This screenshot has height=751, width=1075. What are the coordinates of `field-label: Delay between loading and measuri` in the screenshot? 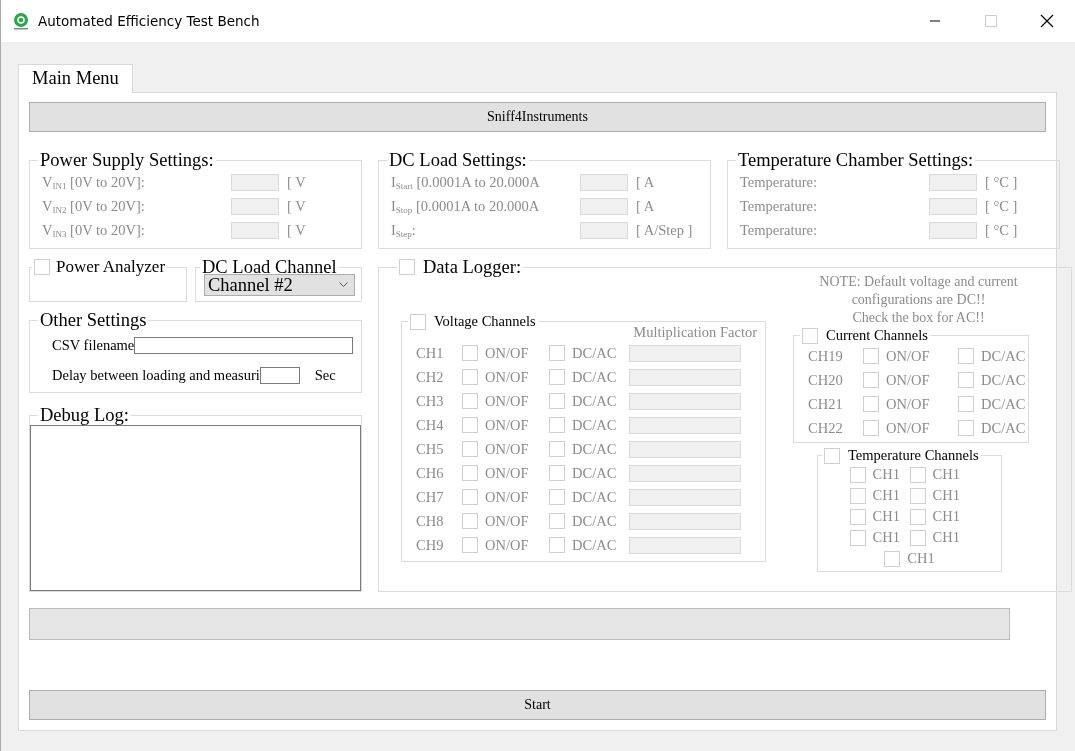 It's located at (156, 375).